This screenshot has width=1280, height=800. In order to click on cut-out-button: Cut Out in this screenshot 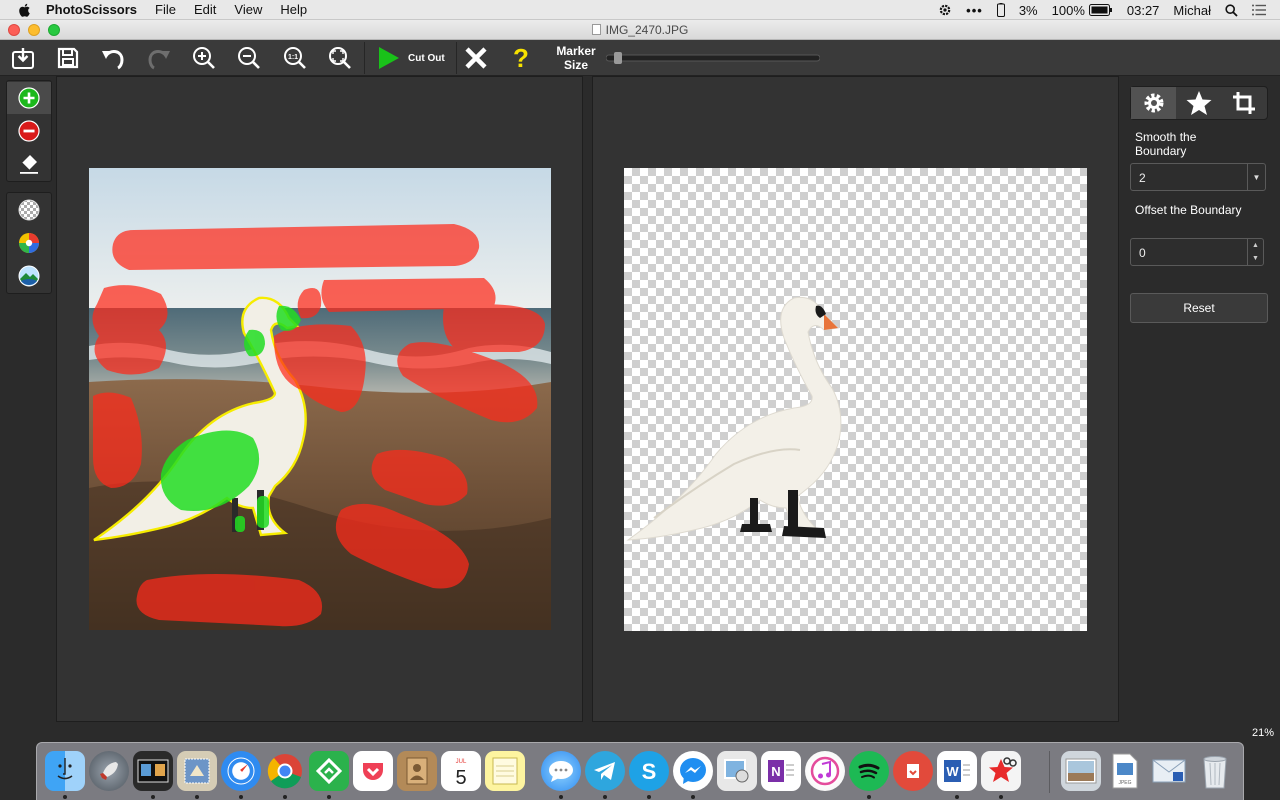, I will do `click(411, 58)`.